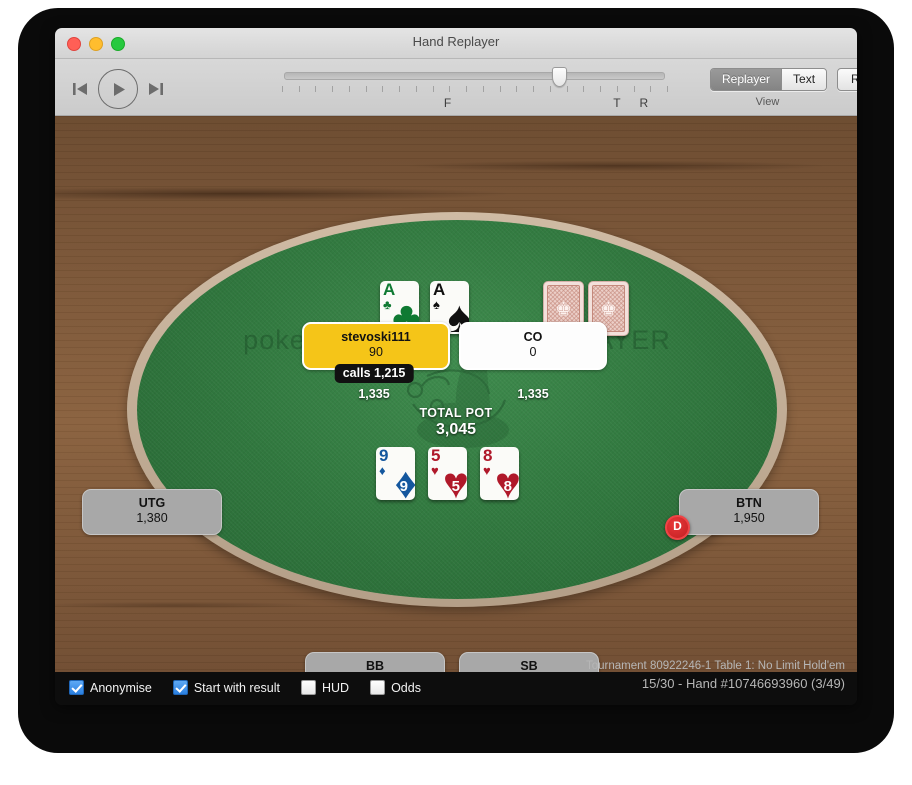 This screenshot has width=912, height=785. What do you see at coordinates (749, 503) in the screenshot?
I see `seat-btn-name: BTN` at bounding box center [749, 503].